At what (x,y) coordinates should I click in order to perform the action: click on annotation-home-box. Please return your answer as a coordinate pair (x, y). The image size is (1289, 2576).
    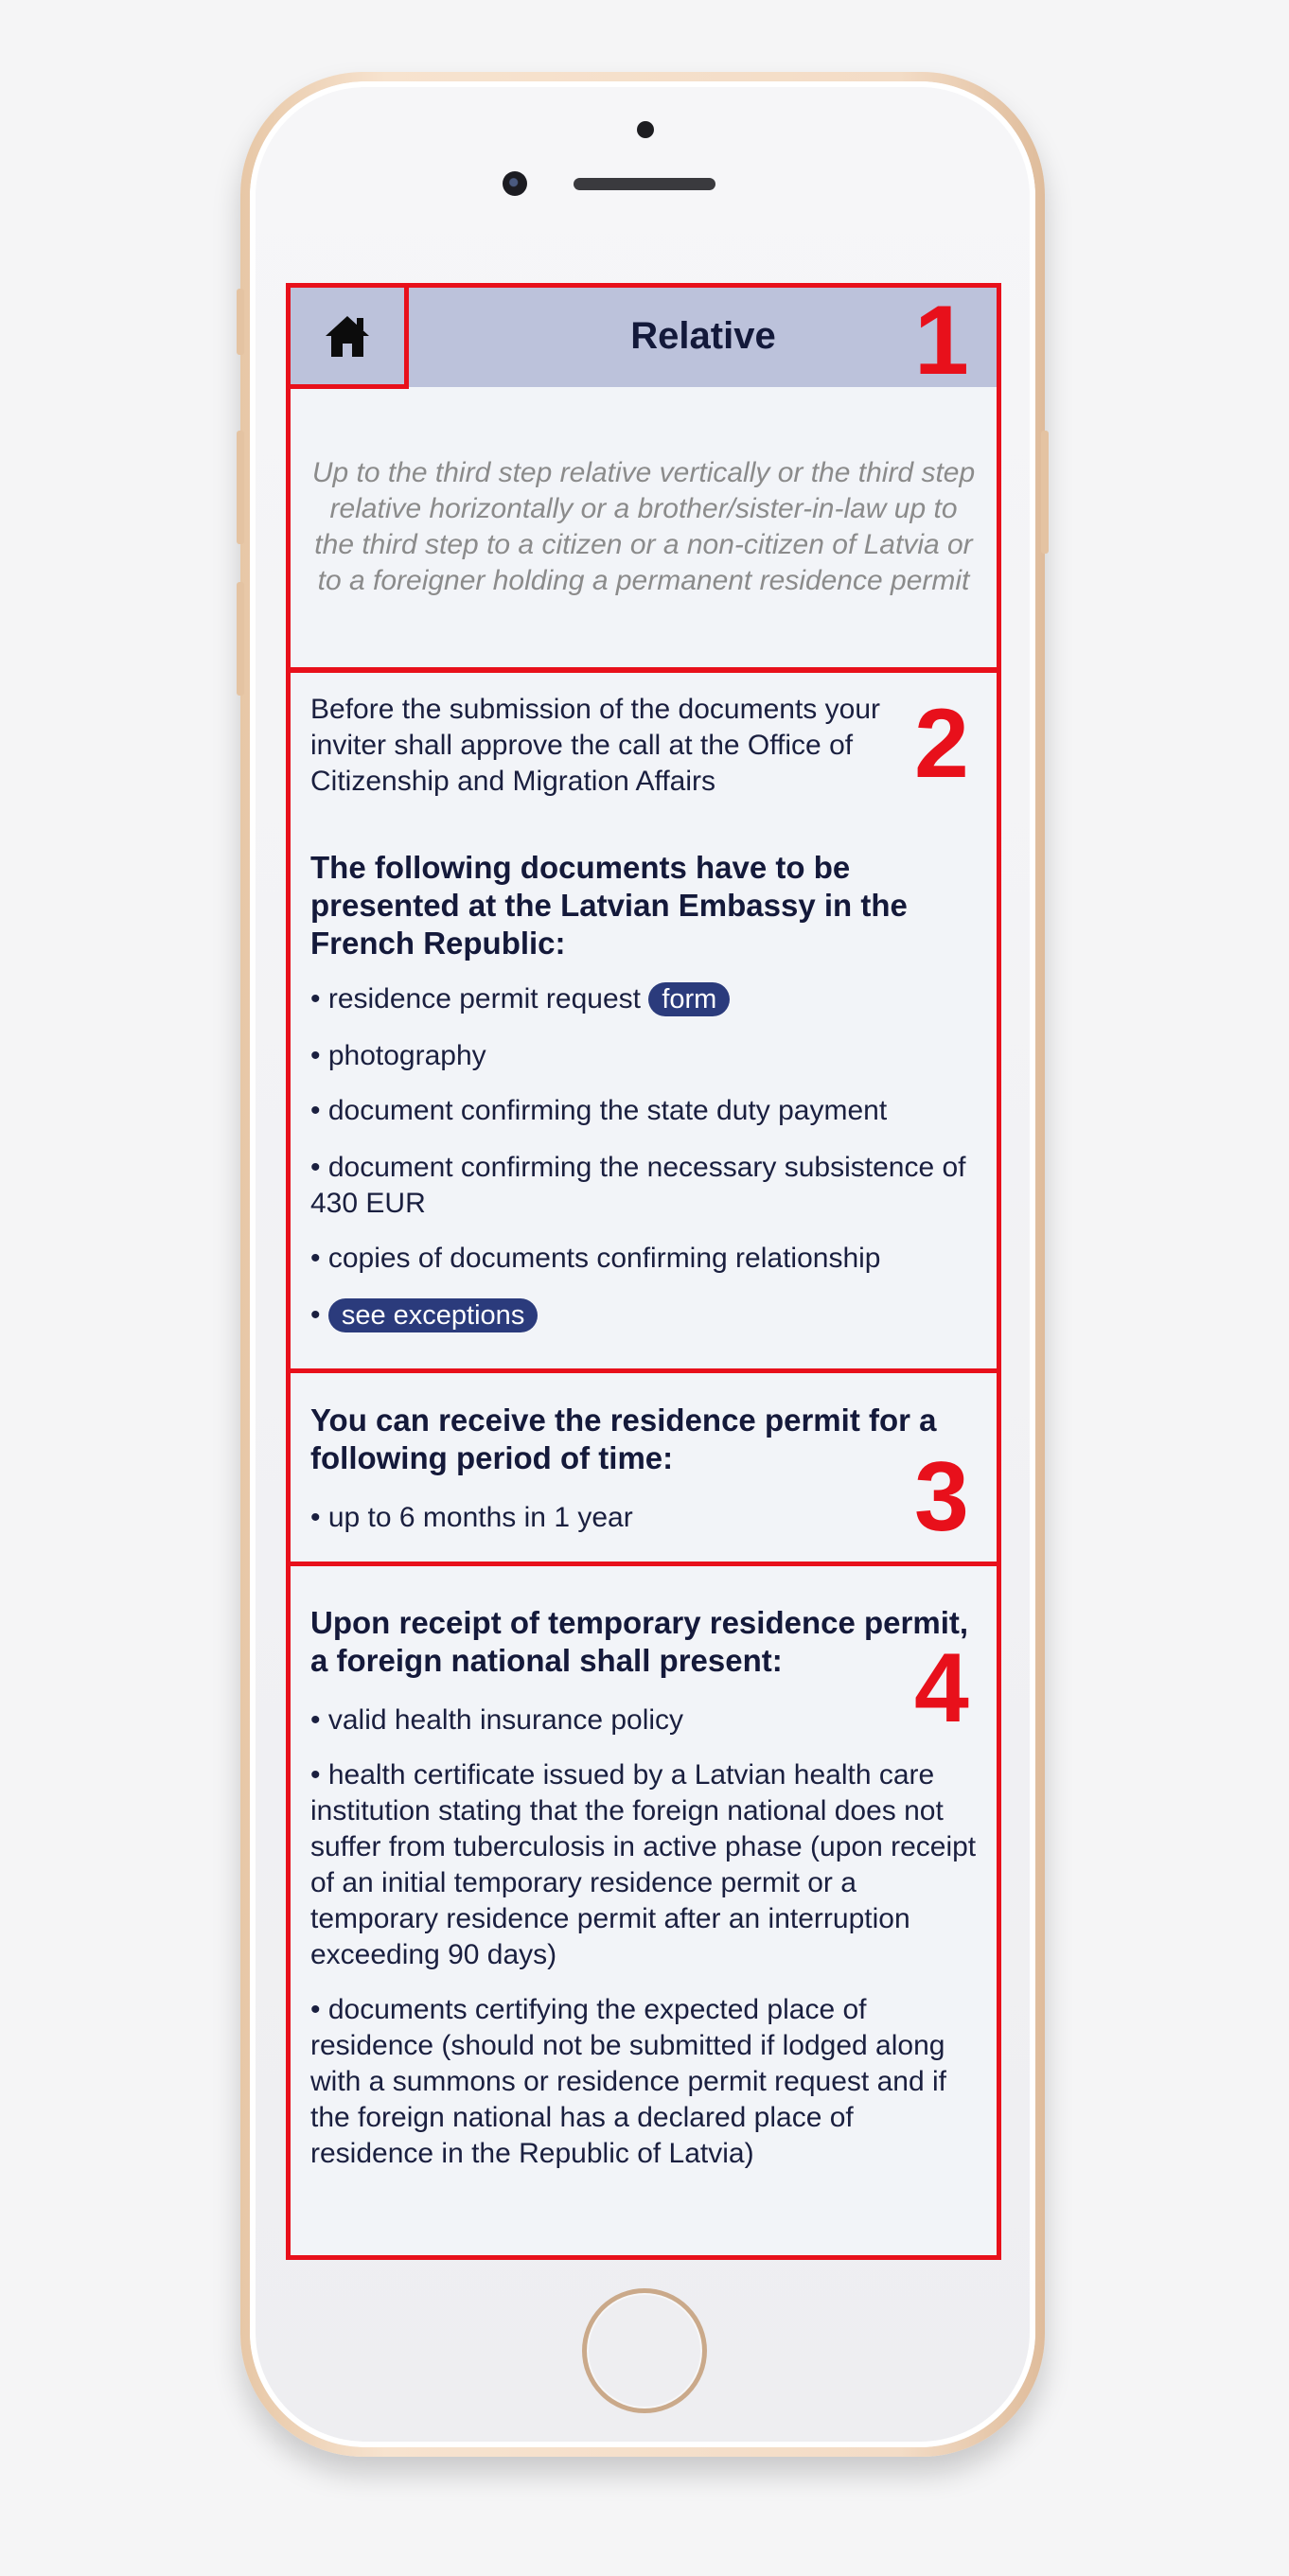
    Looking at the image, I should click on (348, 336).